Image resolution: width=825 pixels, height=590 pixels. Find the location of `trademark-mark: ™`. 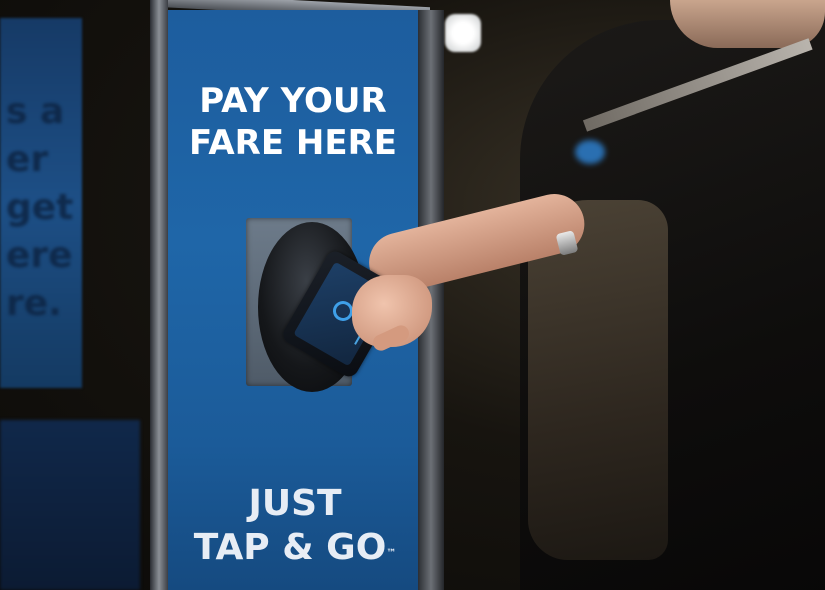

trademark-mark: ™ is located at coordinates (391, 553).